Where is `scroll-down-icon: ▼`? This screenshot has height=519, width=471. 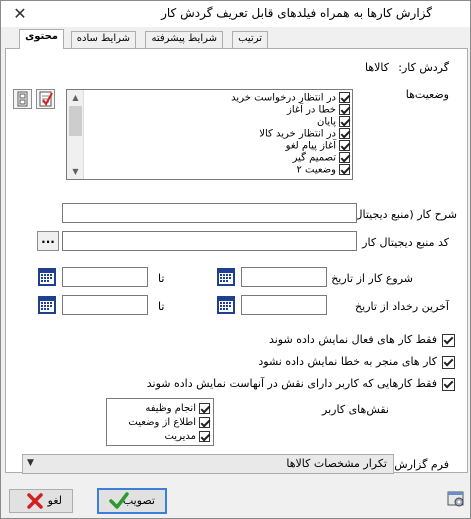
scroll-down-icon: ▼ is located at coordinates (75, 171).